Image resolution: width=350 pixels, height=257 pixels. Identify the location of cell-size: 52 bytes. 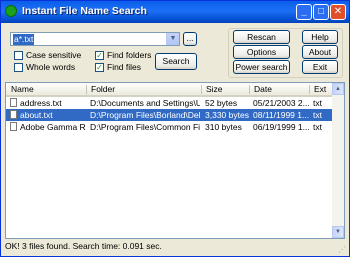
(221, 103).